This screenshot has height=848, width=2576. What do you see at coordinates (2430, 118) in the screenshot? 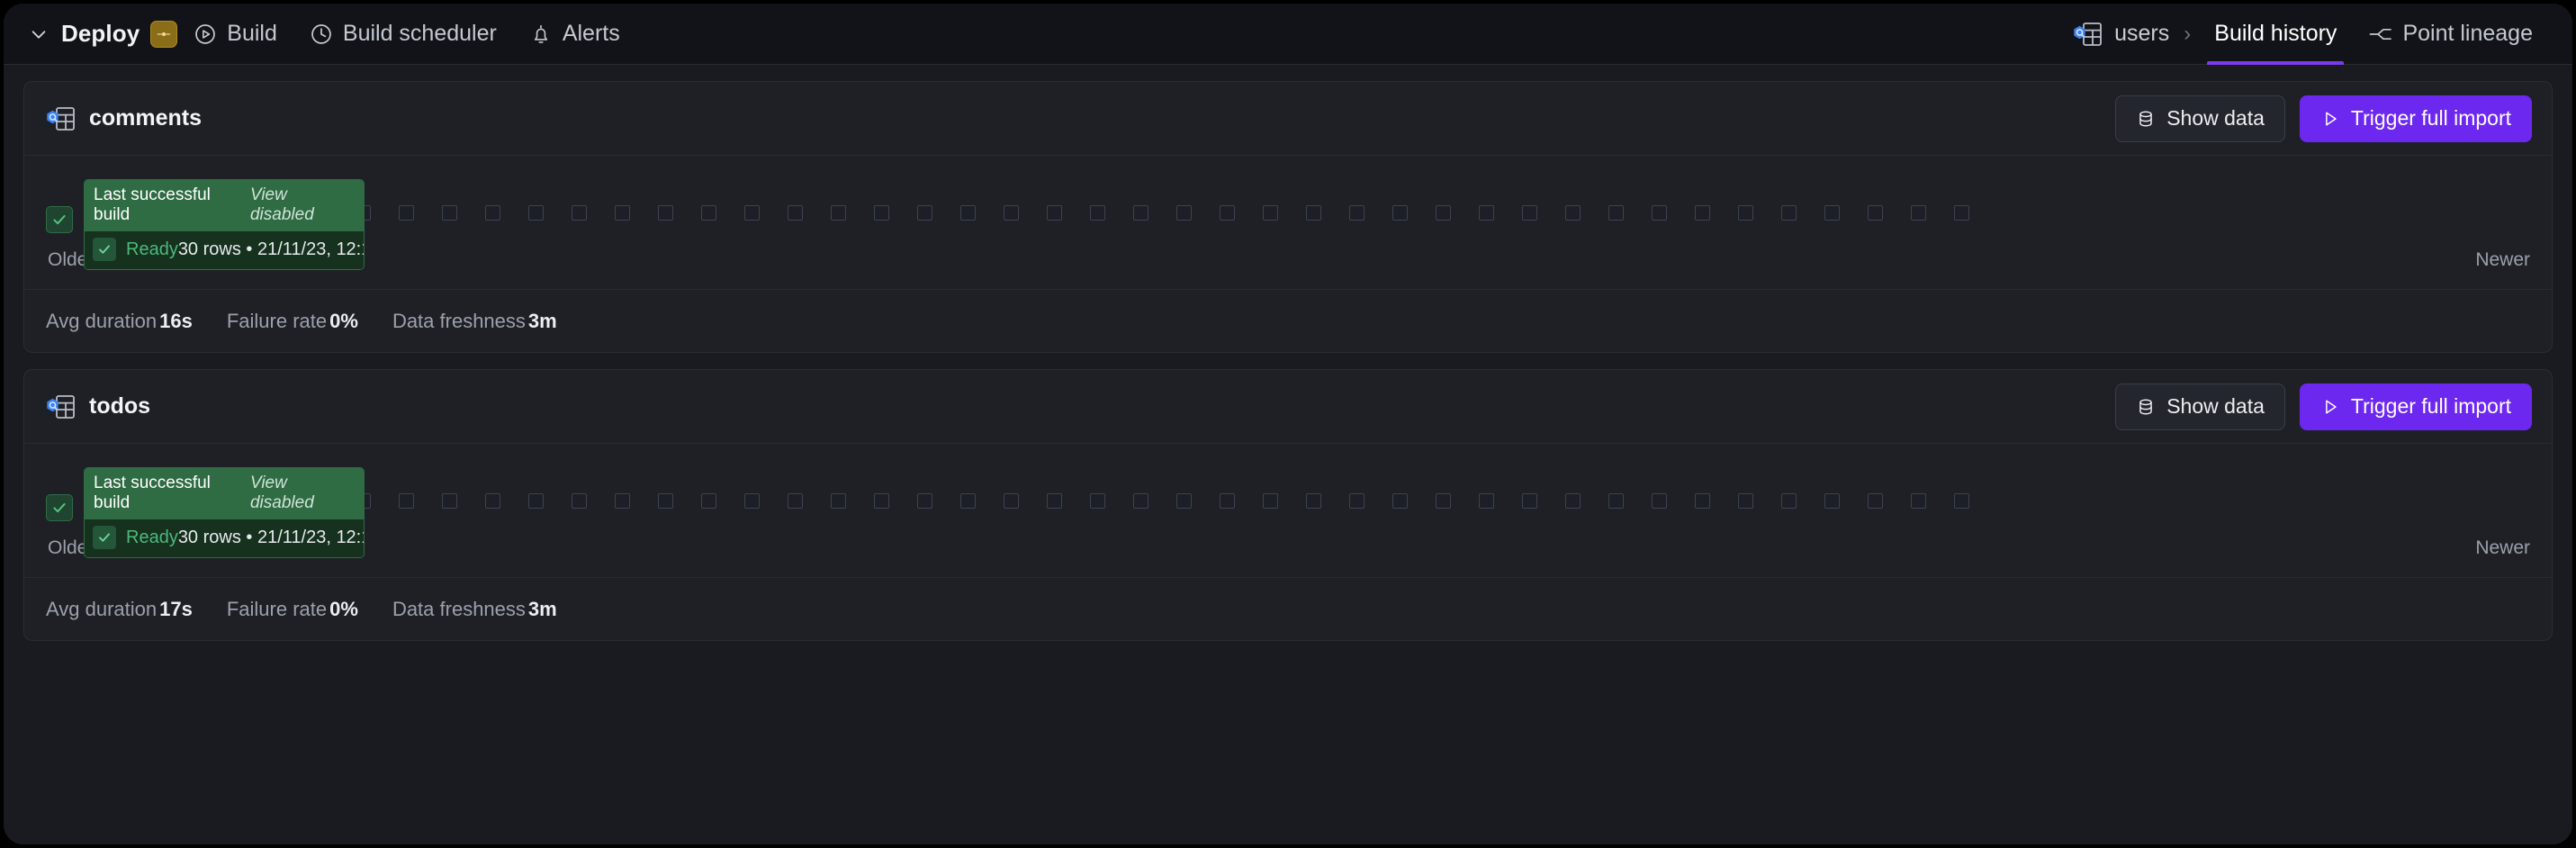
I see `trigger-full-import-label: Trigger full import` at bounding box center [2430, 118].